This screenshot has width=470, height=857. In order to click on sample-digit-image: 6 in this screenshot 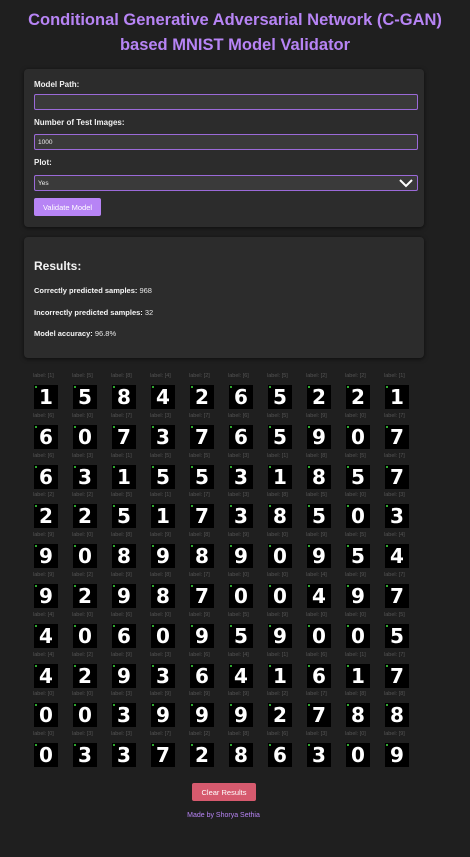, I will do `click(46, 436)`.